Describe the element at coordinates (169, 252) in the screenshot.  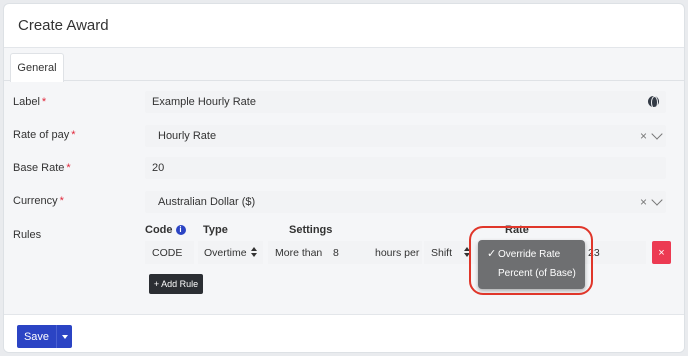
I see `rule-code-input: CODE` at that location.